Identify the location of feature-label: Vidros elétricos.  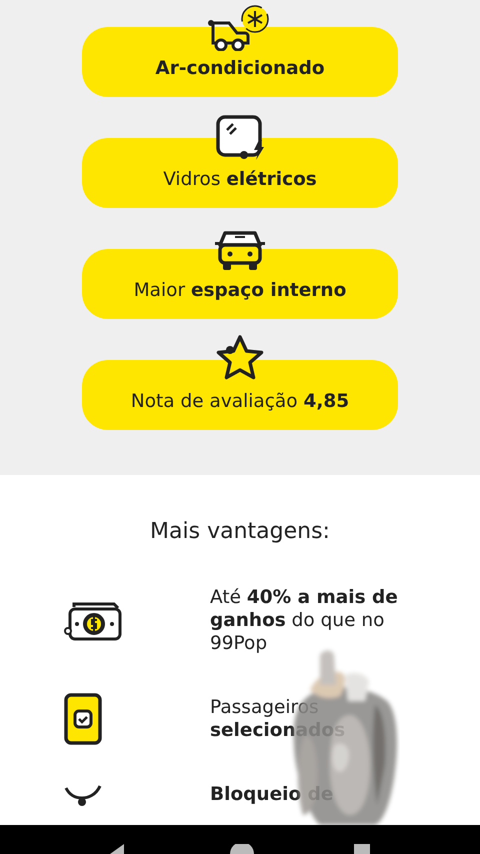
(240, 179).